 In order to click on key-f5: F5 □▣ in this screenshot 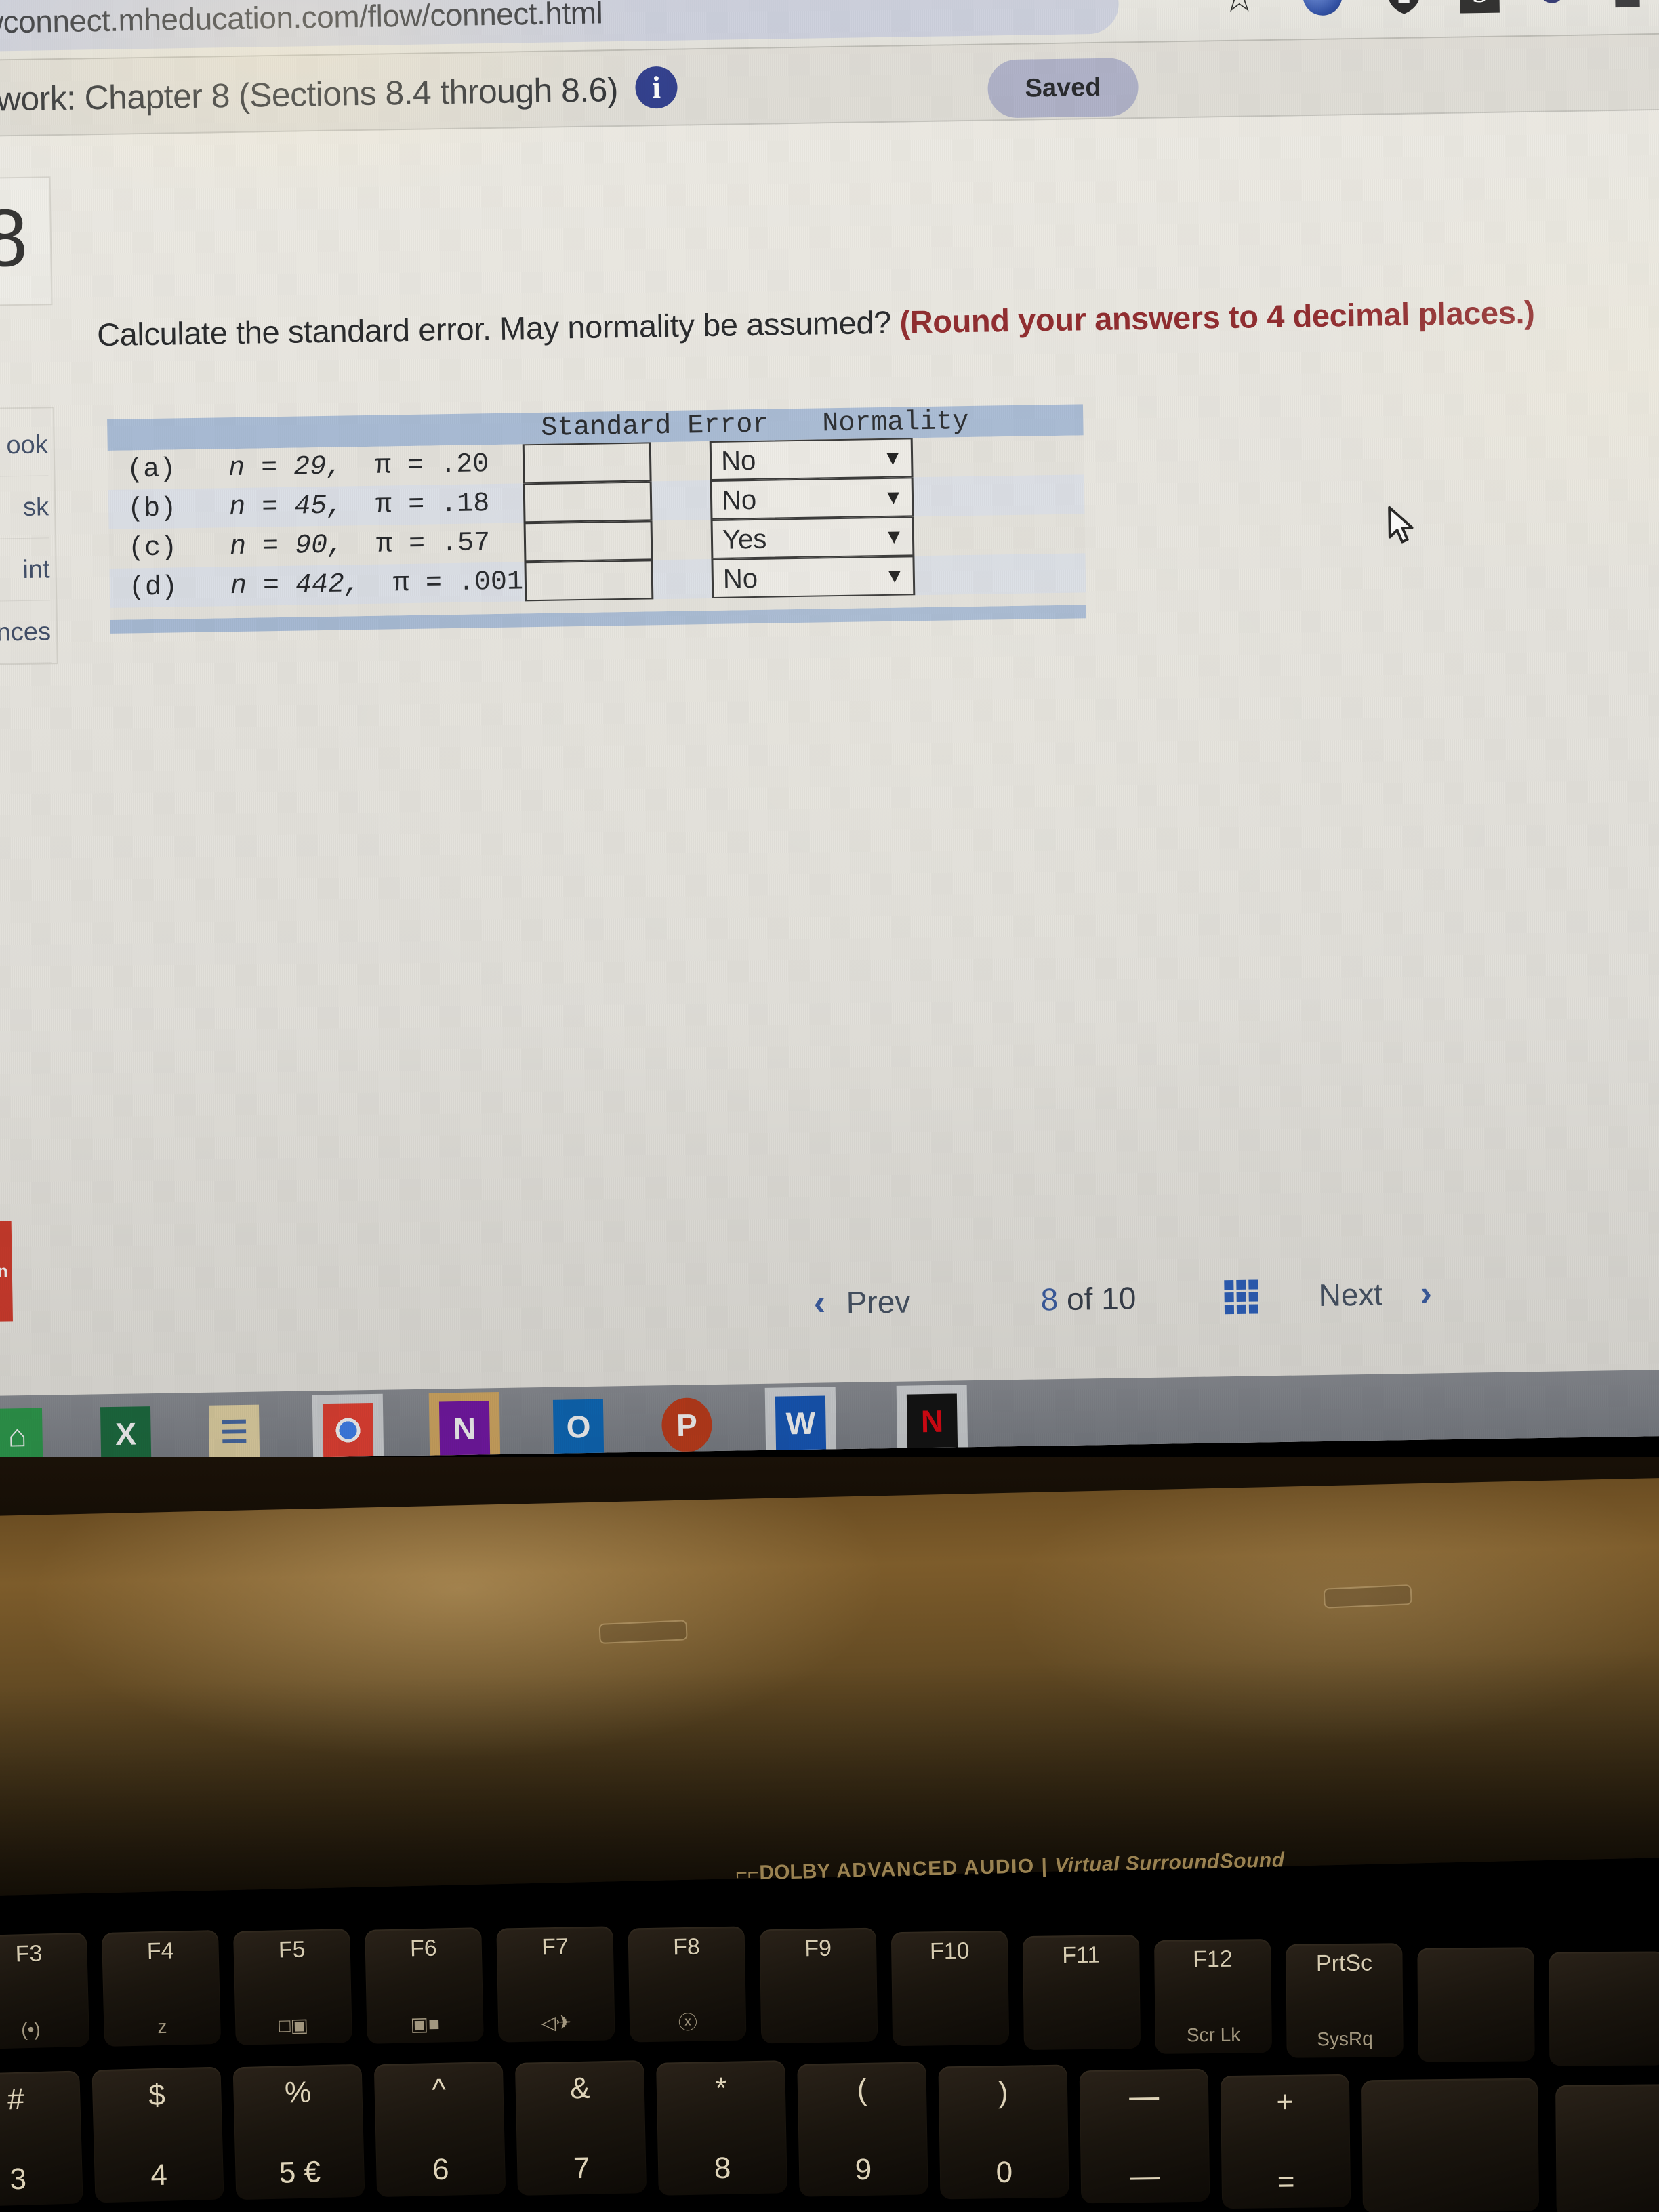, I will do `click(292, 1987)`.